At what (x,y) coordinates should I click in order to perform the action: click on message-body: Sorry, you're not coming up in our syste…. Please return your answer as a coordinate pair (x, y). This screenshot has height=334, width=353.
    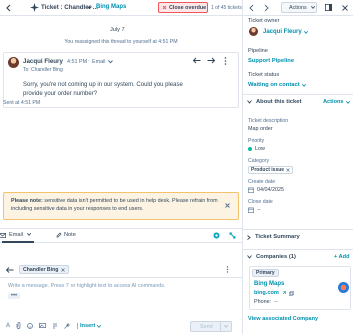
    Looking at the image, I should click on (103, 89).